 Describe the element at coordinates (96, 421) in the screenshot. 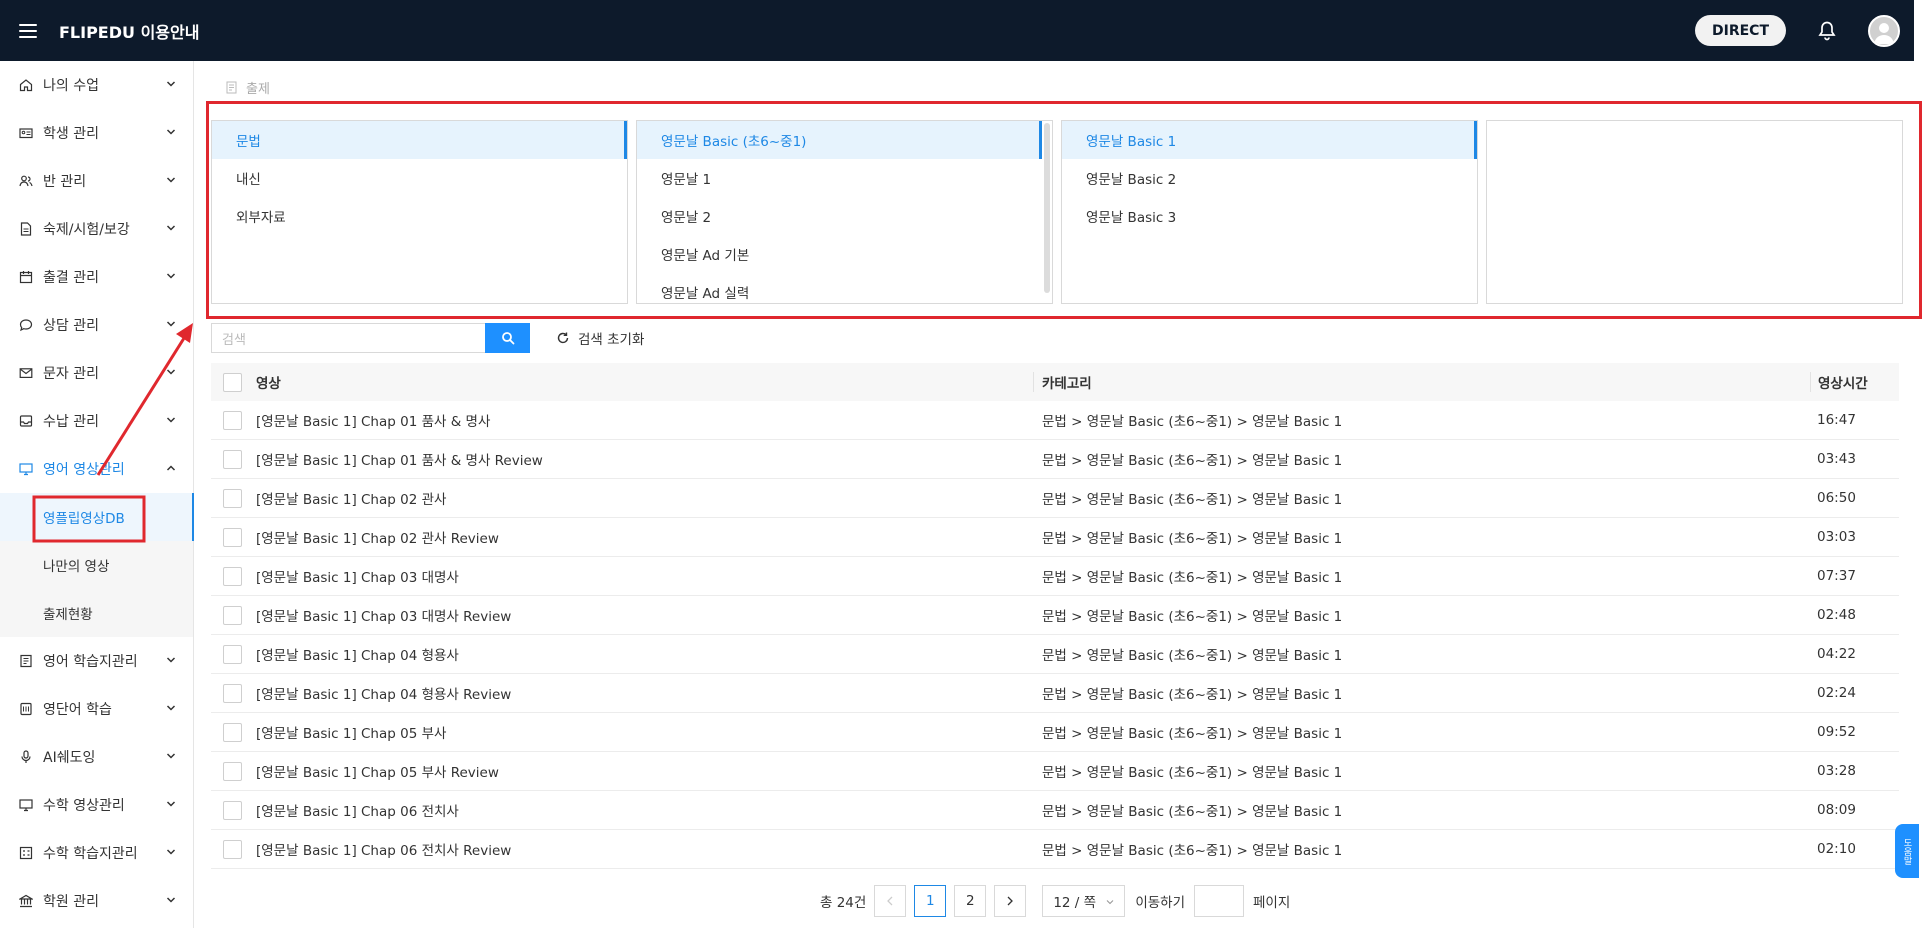

I see `sidebar-item-7: 수납 관리` at that location.